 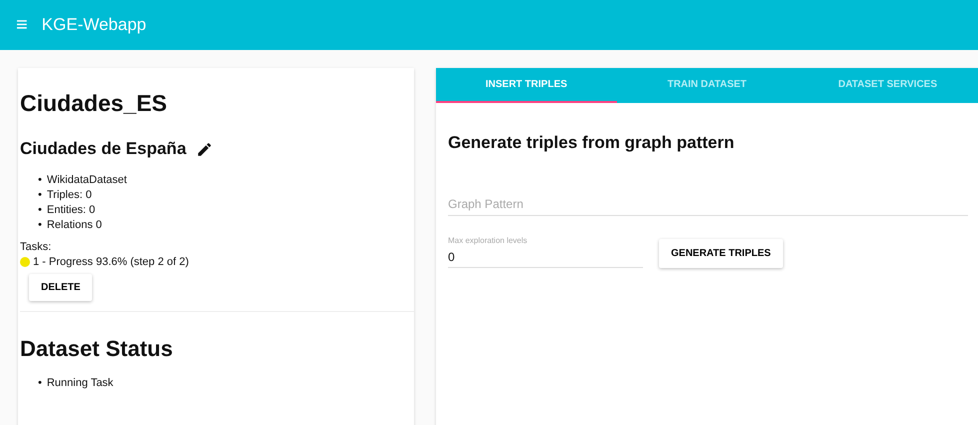 What do you see at coordinates (22, 25) in the screenshot?
I see `menu-icon: ≡` at bounding box center [22, 25].